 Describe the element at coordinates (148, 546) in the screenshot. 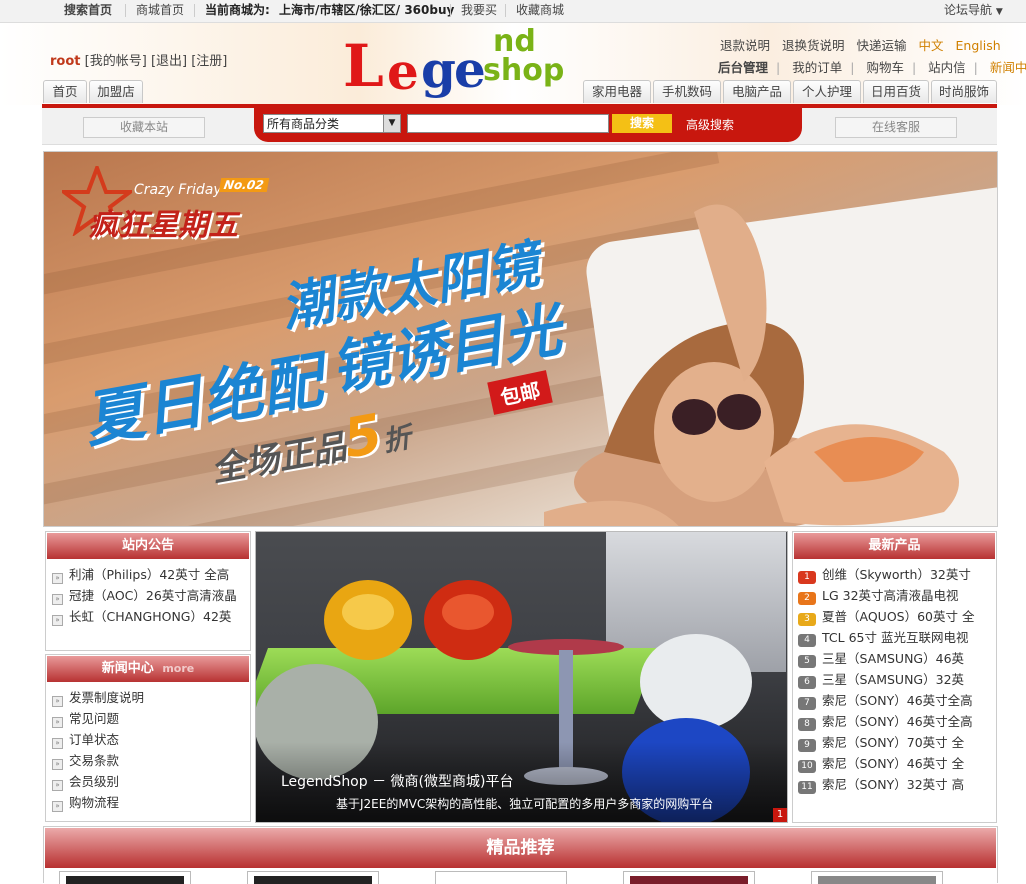

I see `announcements-title: 站内公告` at that location.